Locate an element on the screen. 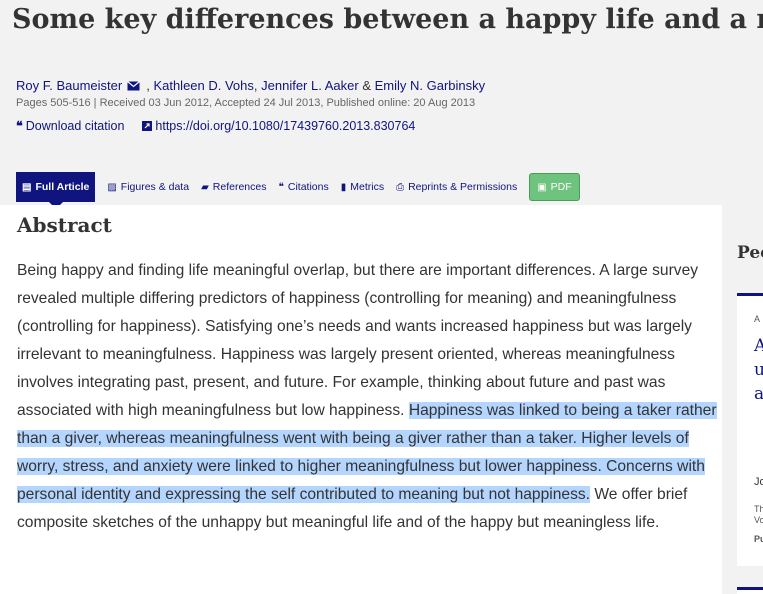  sidebar-card-text: Vo is located at coordinates (758, 520).